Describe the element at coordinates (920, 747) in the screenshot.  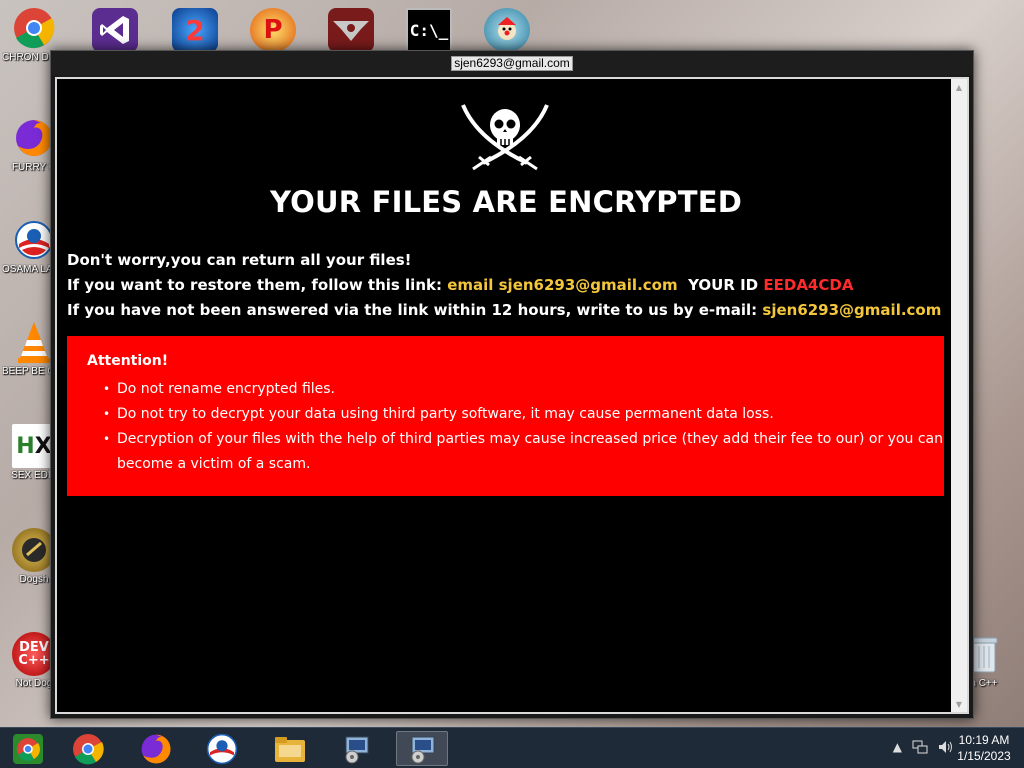
I see `network-icon` at that location.